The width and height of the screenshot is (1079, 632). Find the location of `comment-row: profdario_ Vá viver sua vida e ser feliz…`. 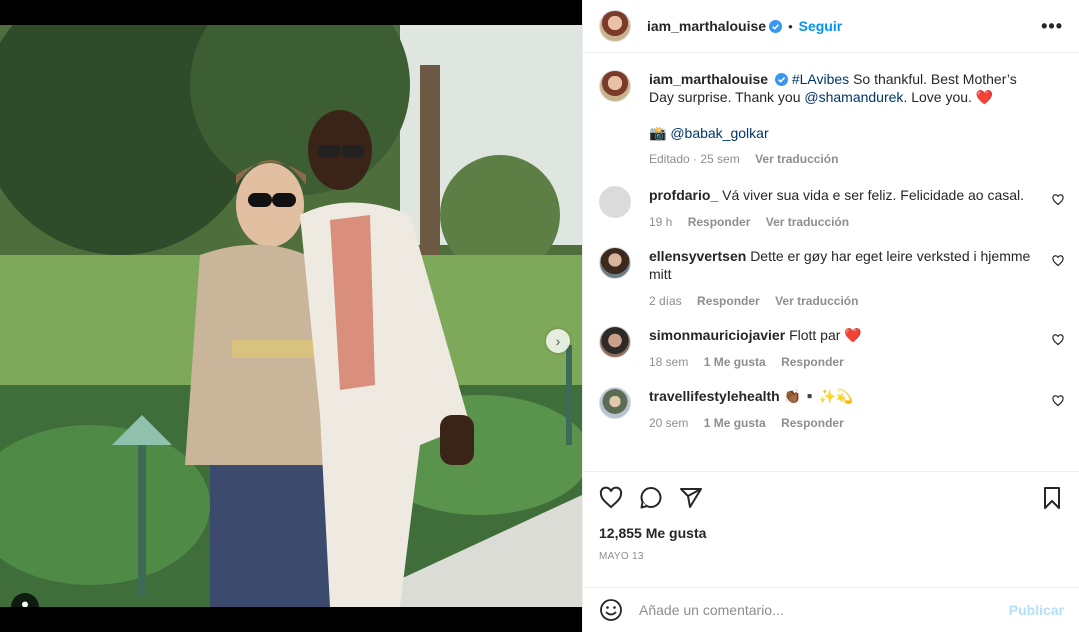

comment-row: profdario_ Vá viver sua vida e ser feliz… is located at coordinates (831, 208).